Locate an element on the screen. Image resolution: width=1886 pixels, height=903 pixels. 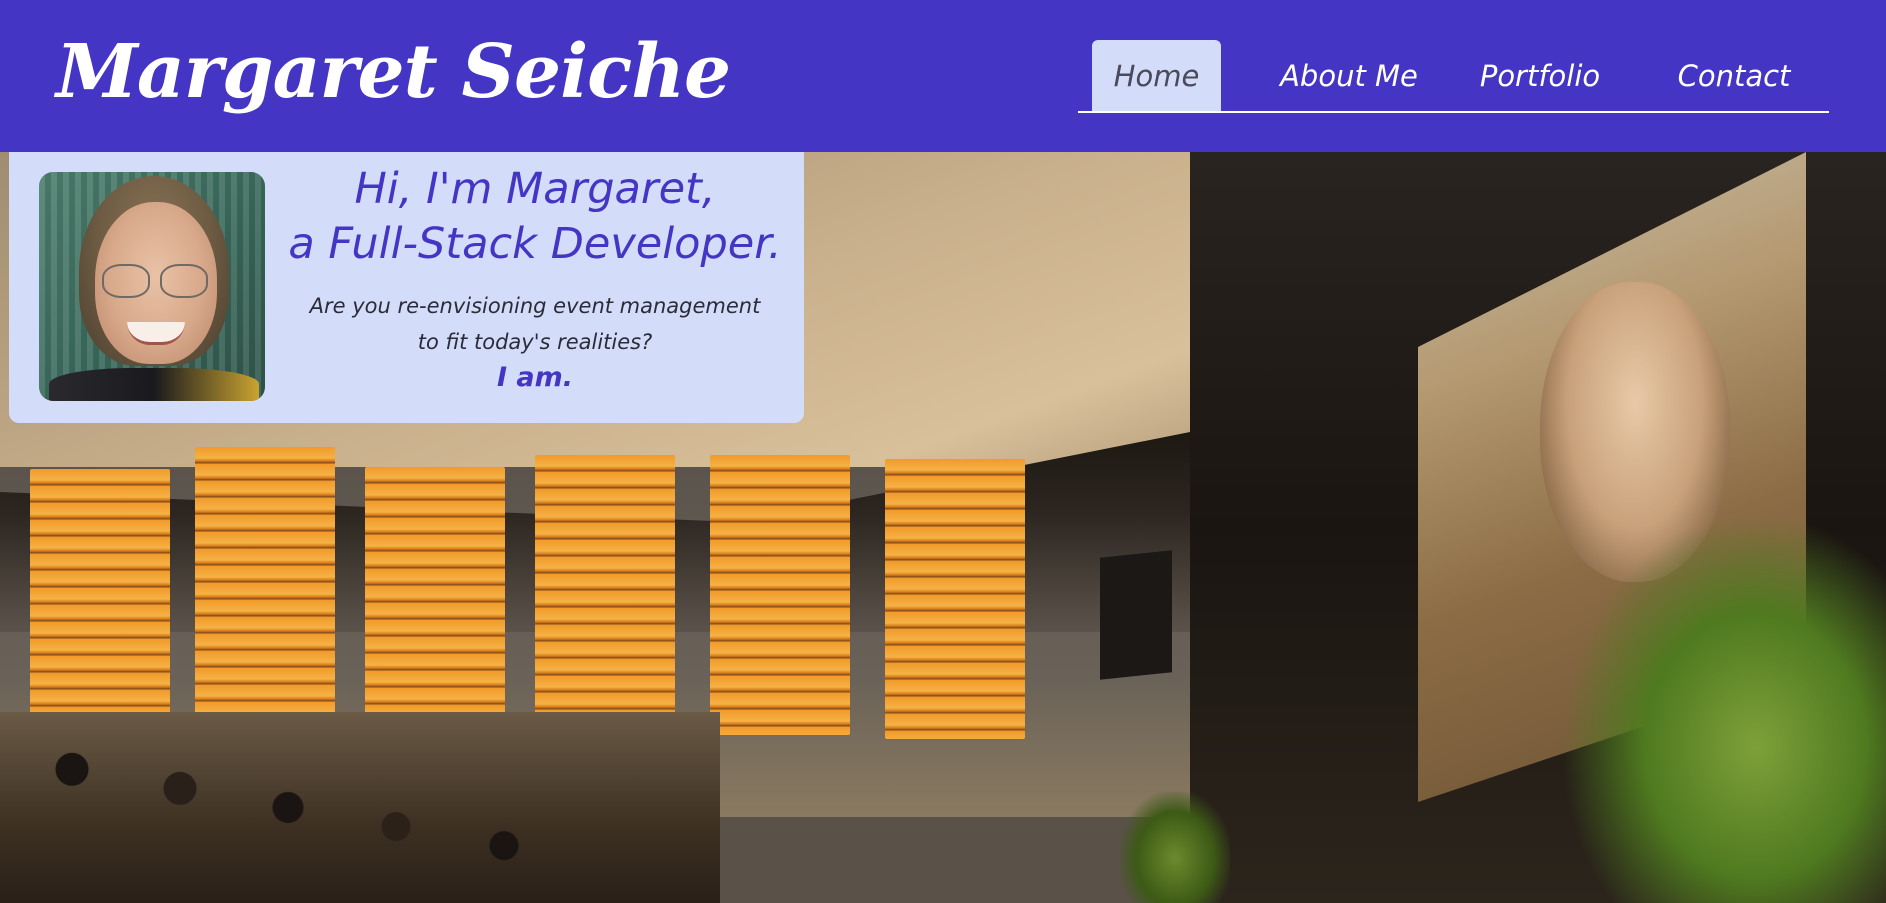
nav-tab-portfolio: Portfolio is located at coordinates (1540, 75).